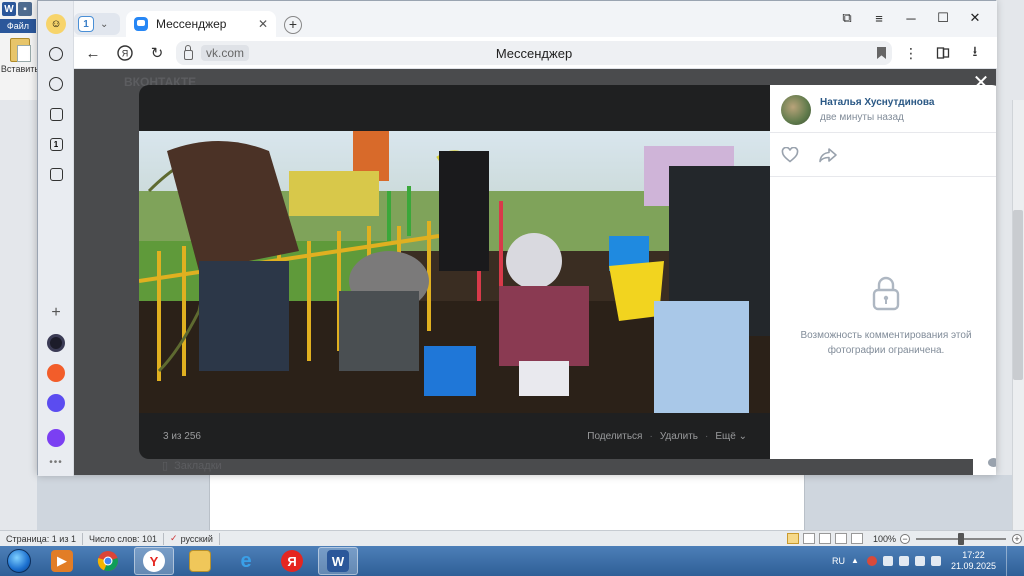 The image size is (1024, 576). I want to click on taskbar-chrome, so click(108, 561).